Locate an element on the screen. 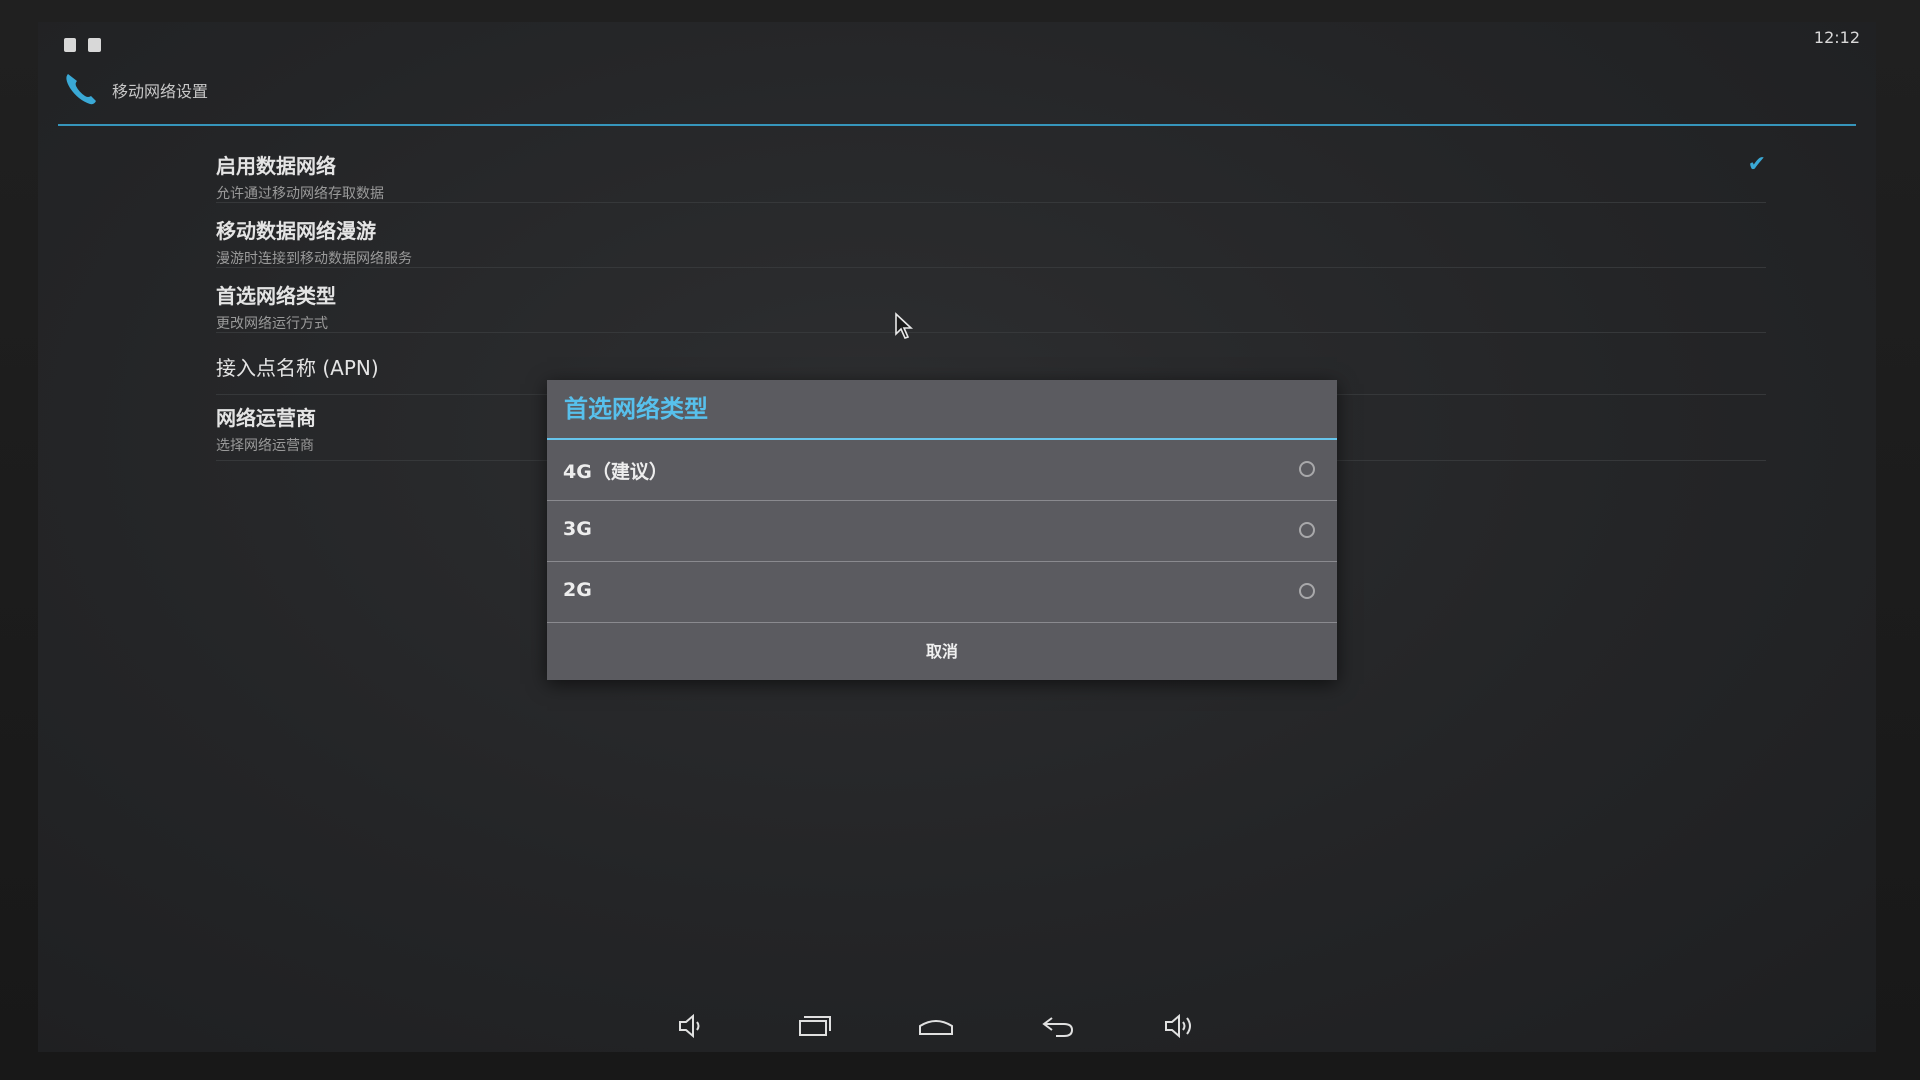  option-4g: 4G（建议） is located at coordinates (942, 470).